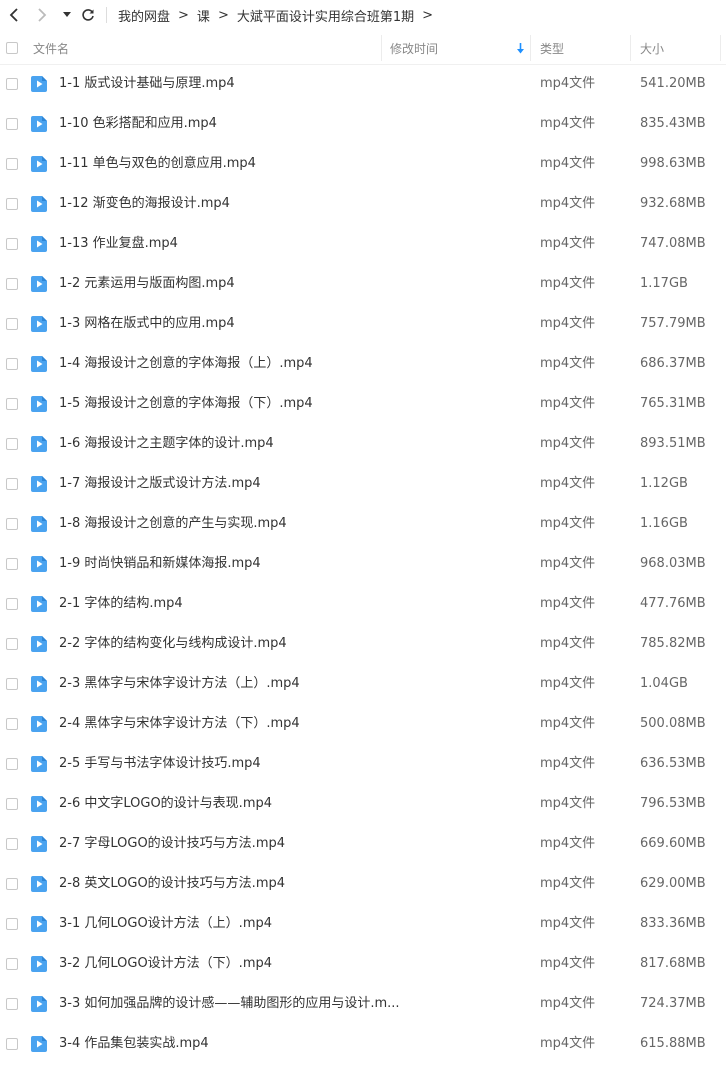 This screenshot has width=726, height=1072. I want to click on forward-button, so click(42, 15).